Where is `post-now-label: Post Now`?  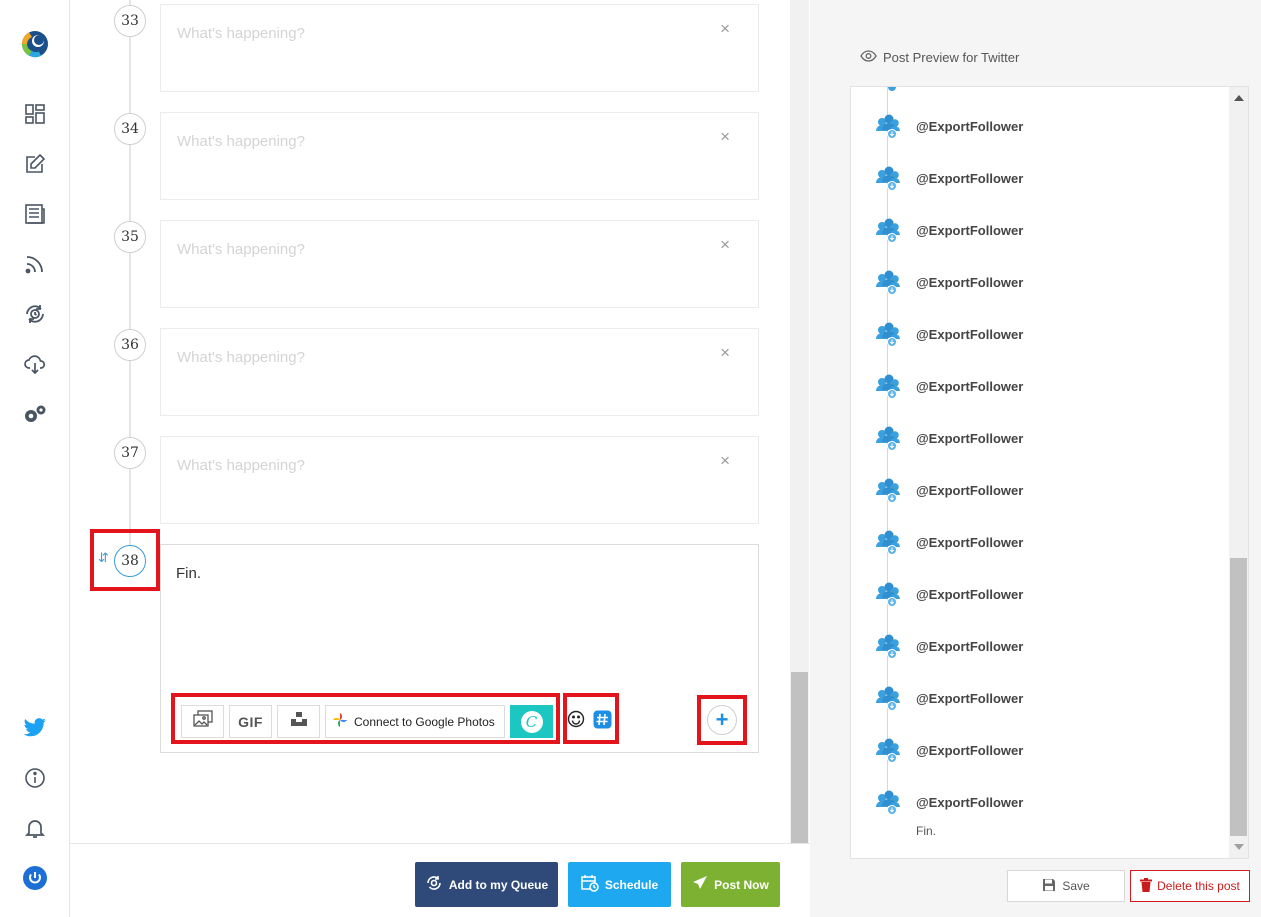
post-now-label: Post Now is located at coordinates (741, 885).